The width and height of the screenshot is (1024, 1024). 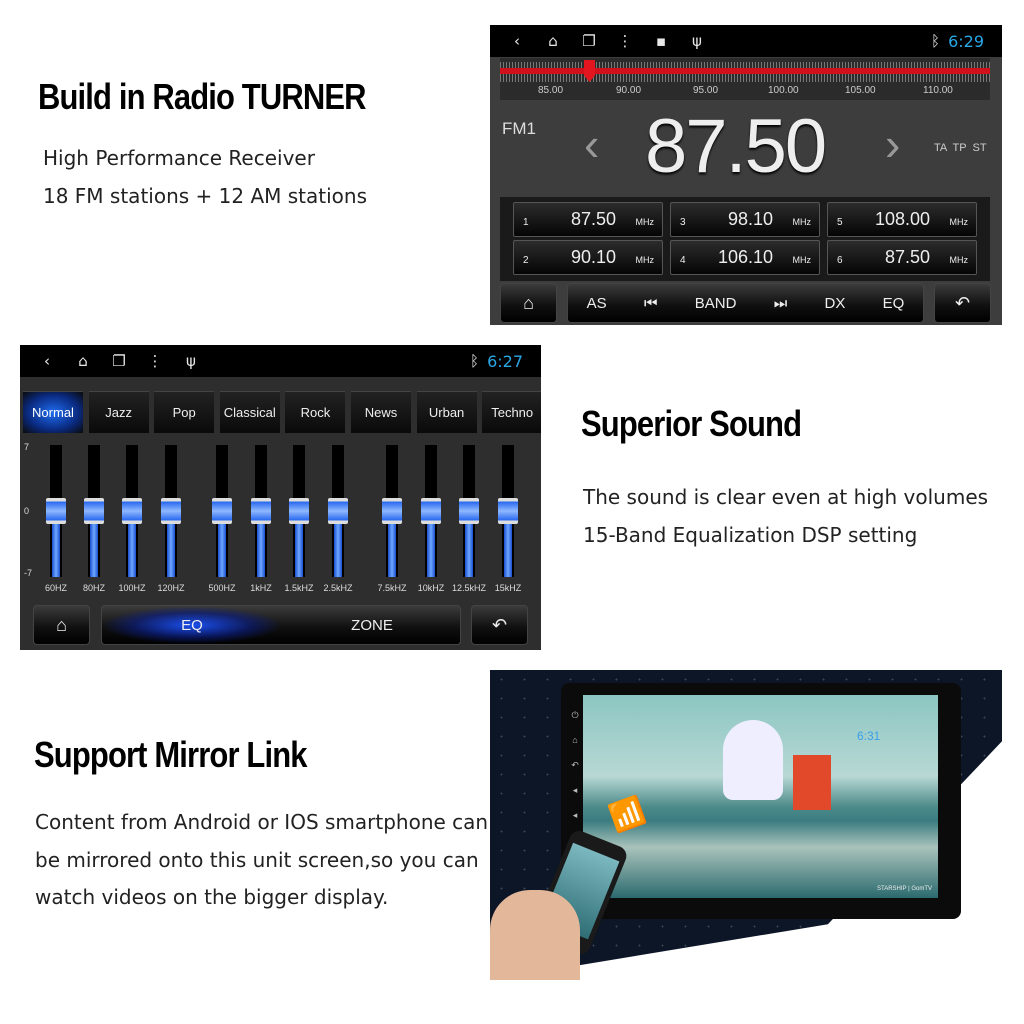 I want to click on preset-3: 3 98.10 MHz, so click(x=745, y=219).